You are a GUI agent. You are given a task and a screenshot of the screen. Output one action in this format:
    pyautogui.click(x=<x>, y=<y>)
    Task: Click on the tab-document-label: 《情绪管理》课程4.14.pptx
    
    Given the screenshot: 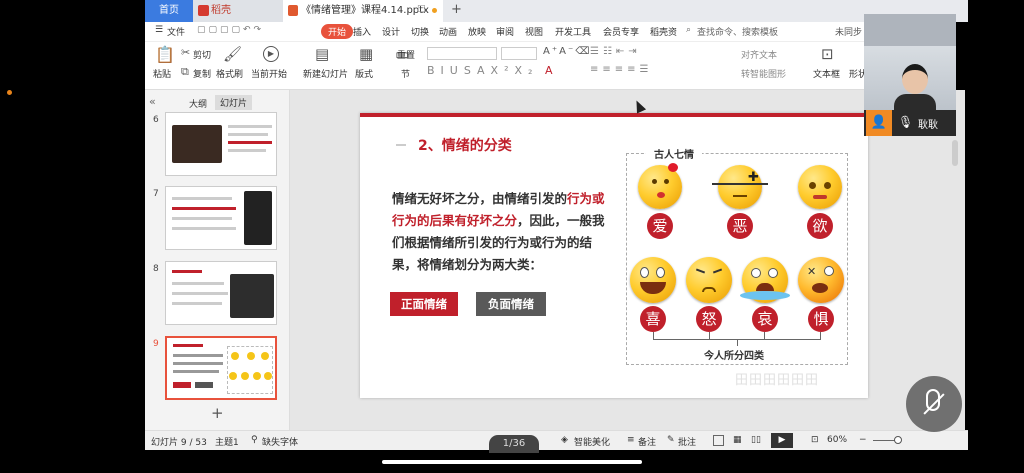 What is the action you would take?
    pyautogui.click(x=365, y=10)
    